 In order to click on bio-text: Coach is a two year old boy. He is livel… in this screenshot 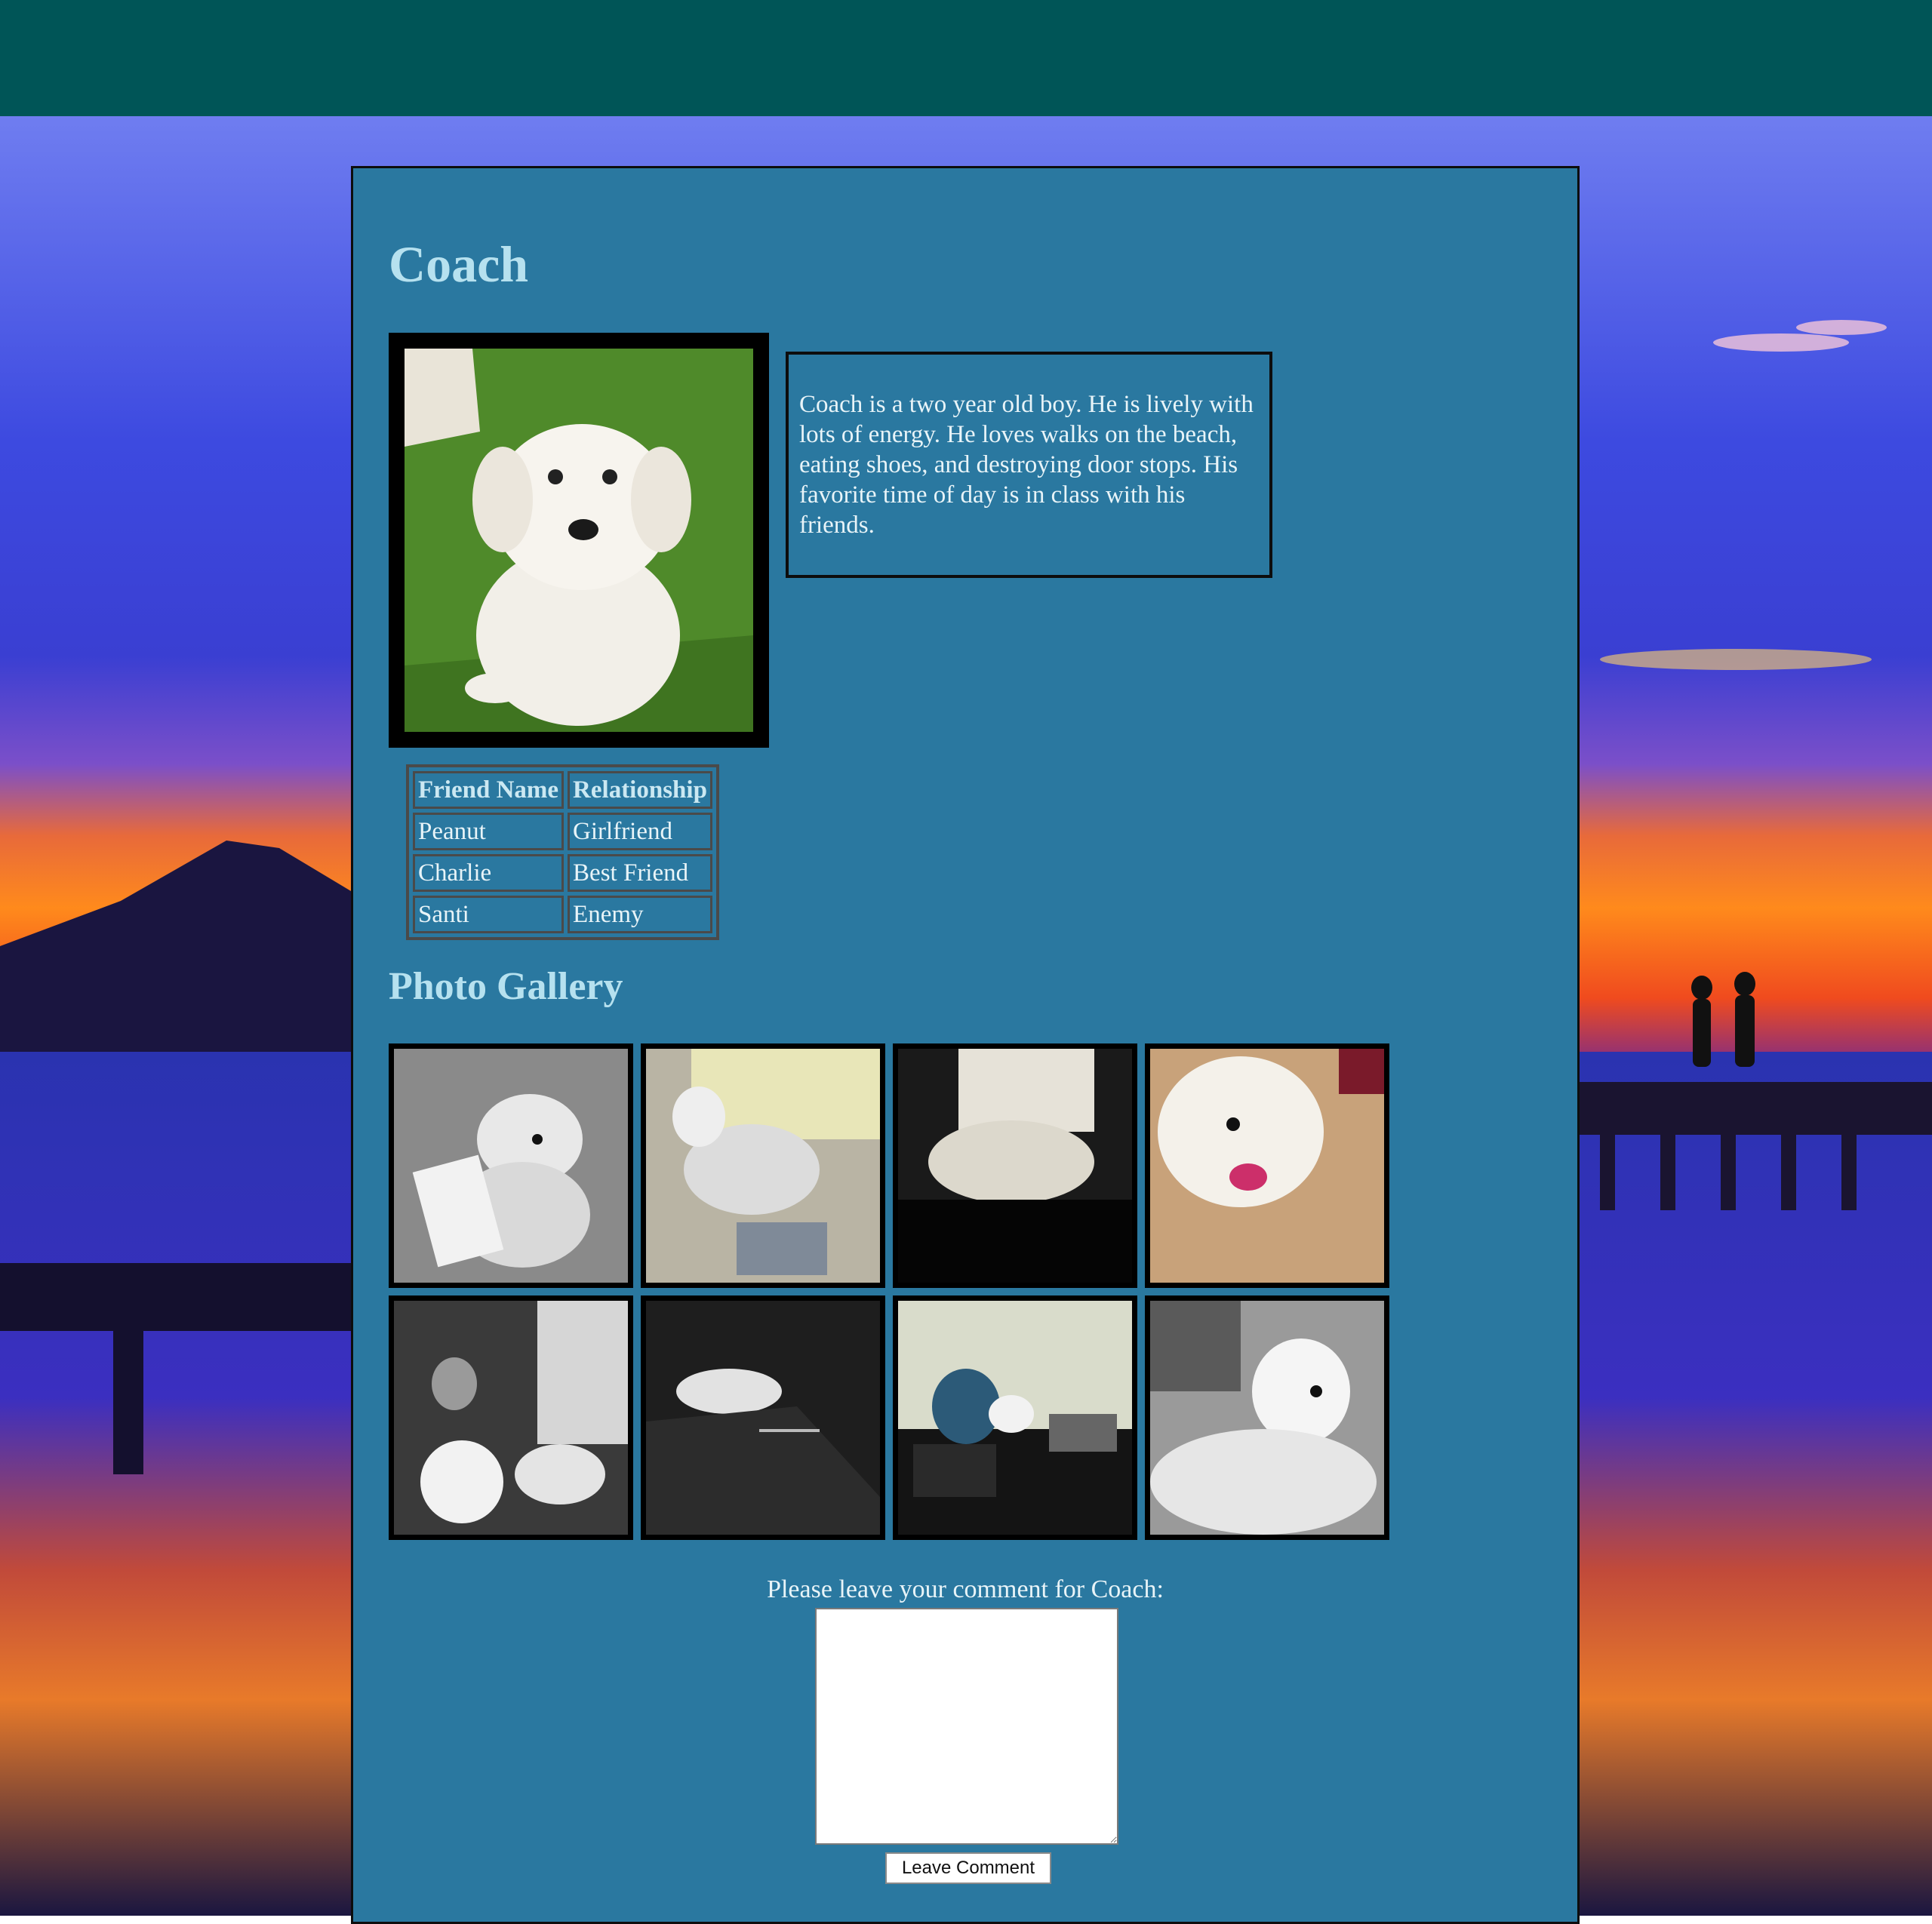, I will do `click(1026, 465)`.